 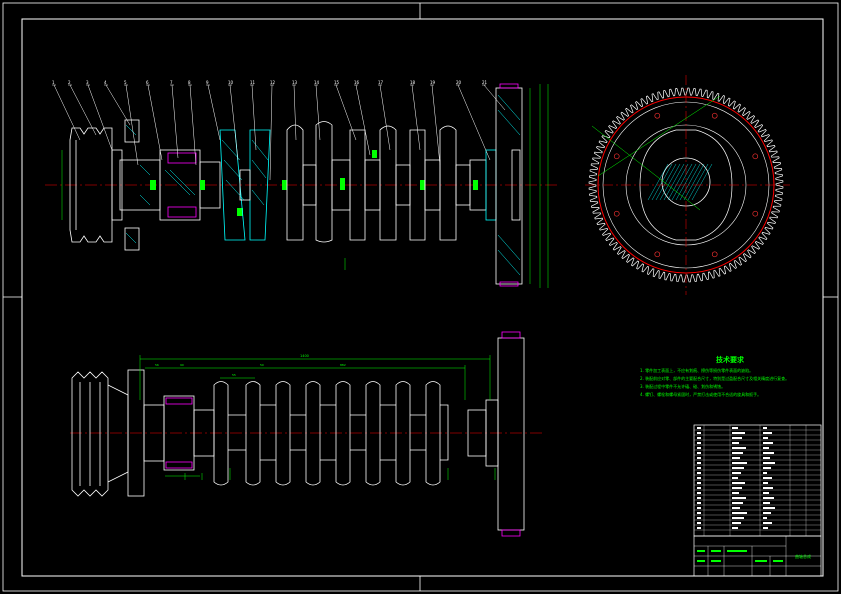 I want to click on parts-list-frame, so click(x=757, y=480).